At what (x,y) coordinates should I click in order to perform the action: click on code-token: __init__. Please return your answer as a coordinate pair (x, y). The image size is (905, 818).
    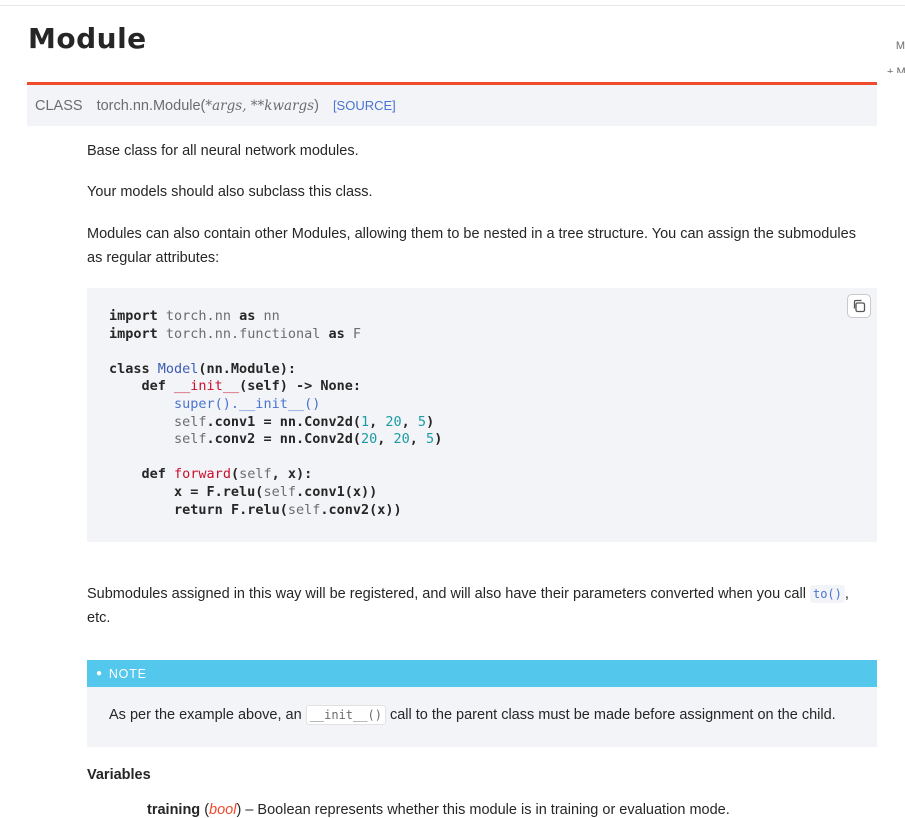
    Looking at the image, I should click on (207, 386).